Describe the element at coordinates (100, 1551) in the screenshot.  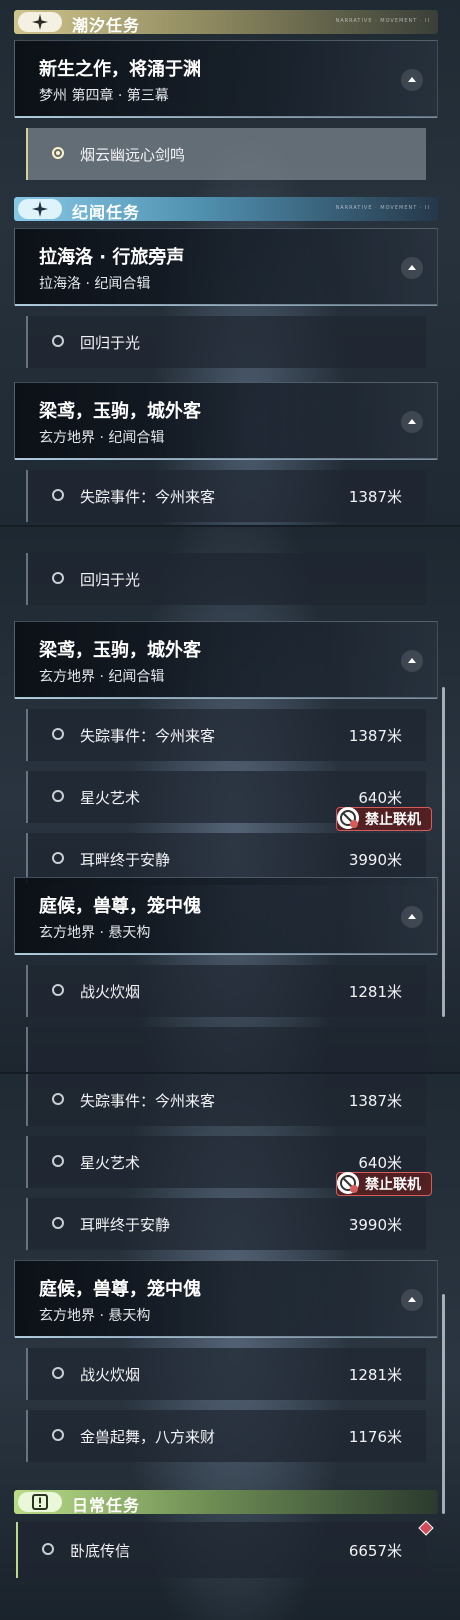
I see `quest-name: 卧底传信` at that location.